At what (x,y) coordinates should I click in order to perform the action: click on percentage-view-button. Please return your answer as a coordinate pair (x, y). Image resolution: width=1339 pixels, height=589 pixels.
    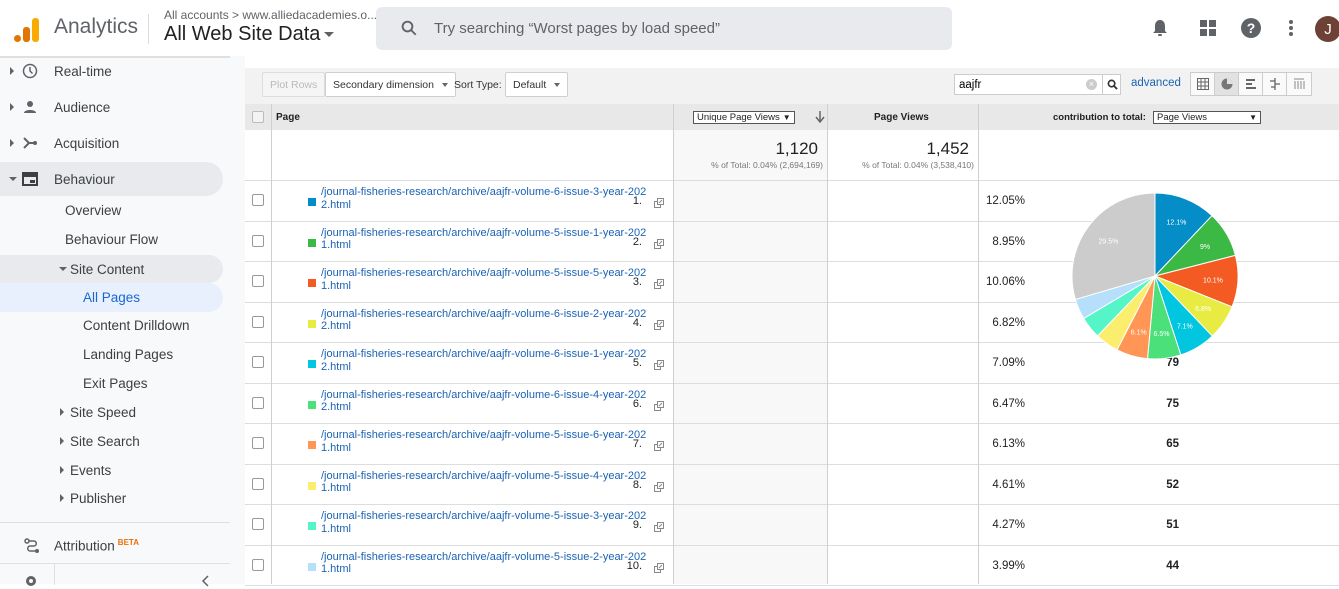
    Looking at the image, I should click on (1227, 84).